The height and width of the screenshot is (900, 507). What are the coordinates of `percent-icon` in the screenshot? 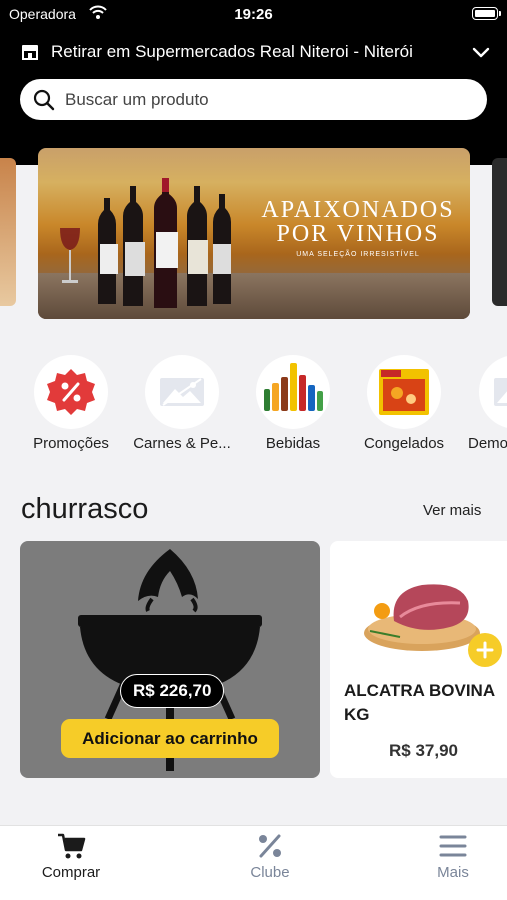 It's located at (270, 846).